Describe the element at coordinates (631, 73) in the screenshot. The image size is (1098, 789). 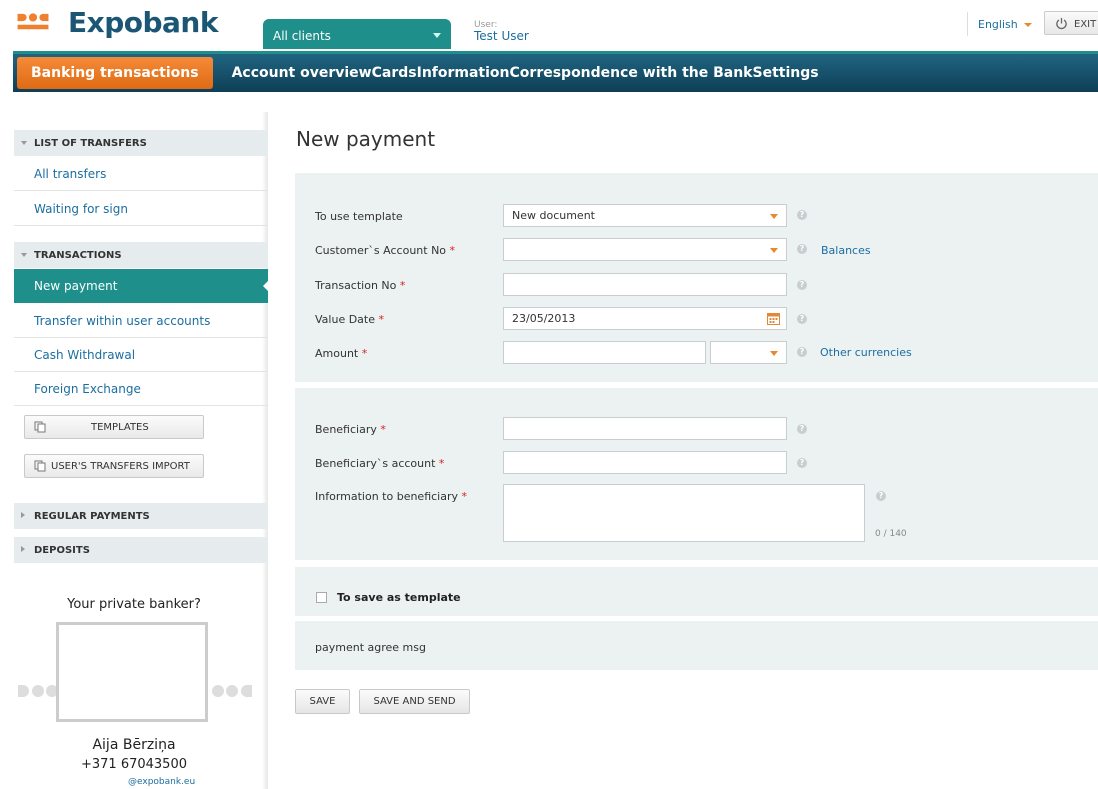
I see `nav-correspondence: Correspondence with the Bank` at that location.